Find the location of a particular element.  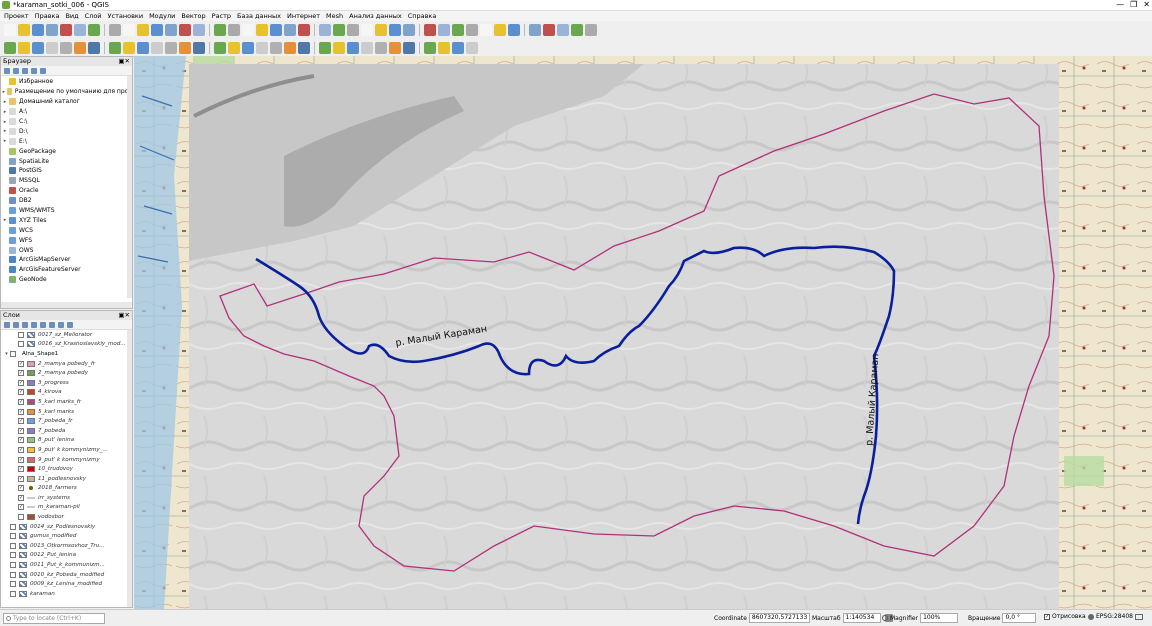

layer-row: 0014_sz_Podlesnovskiy is located at coordinates (66, 527).